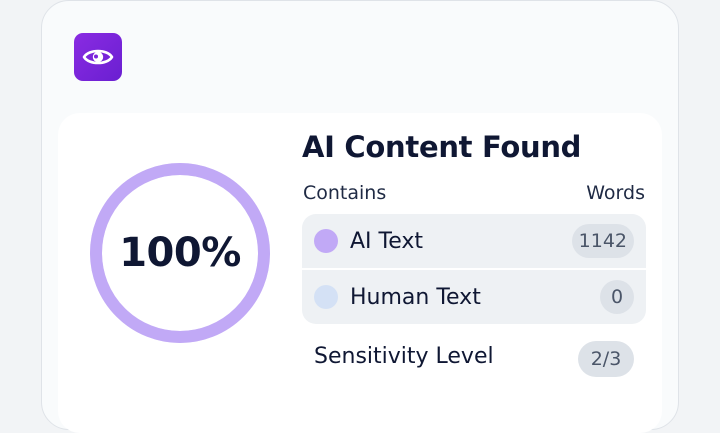  Describe the element at coordinates (602, 241) in the screenshot. I see `word-count-badge: 1142` at that location.